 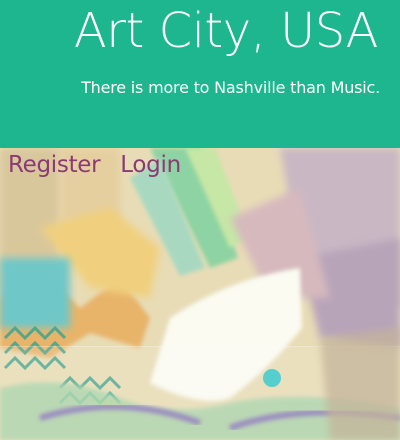 I want to click on login-link: Login, so click(x=150, y=165).